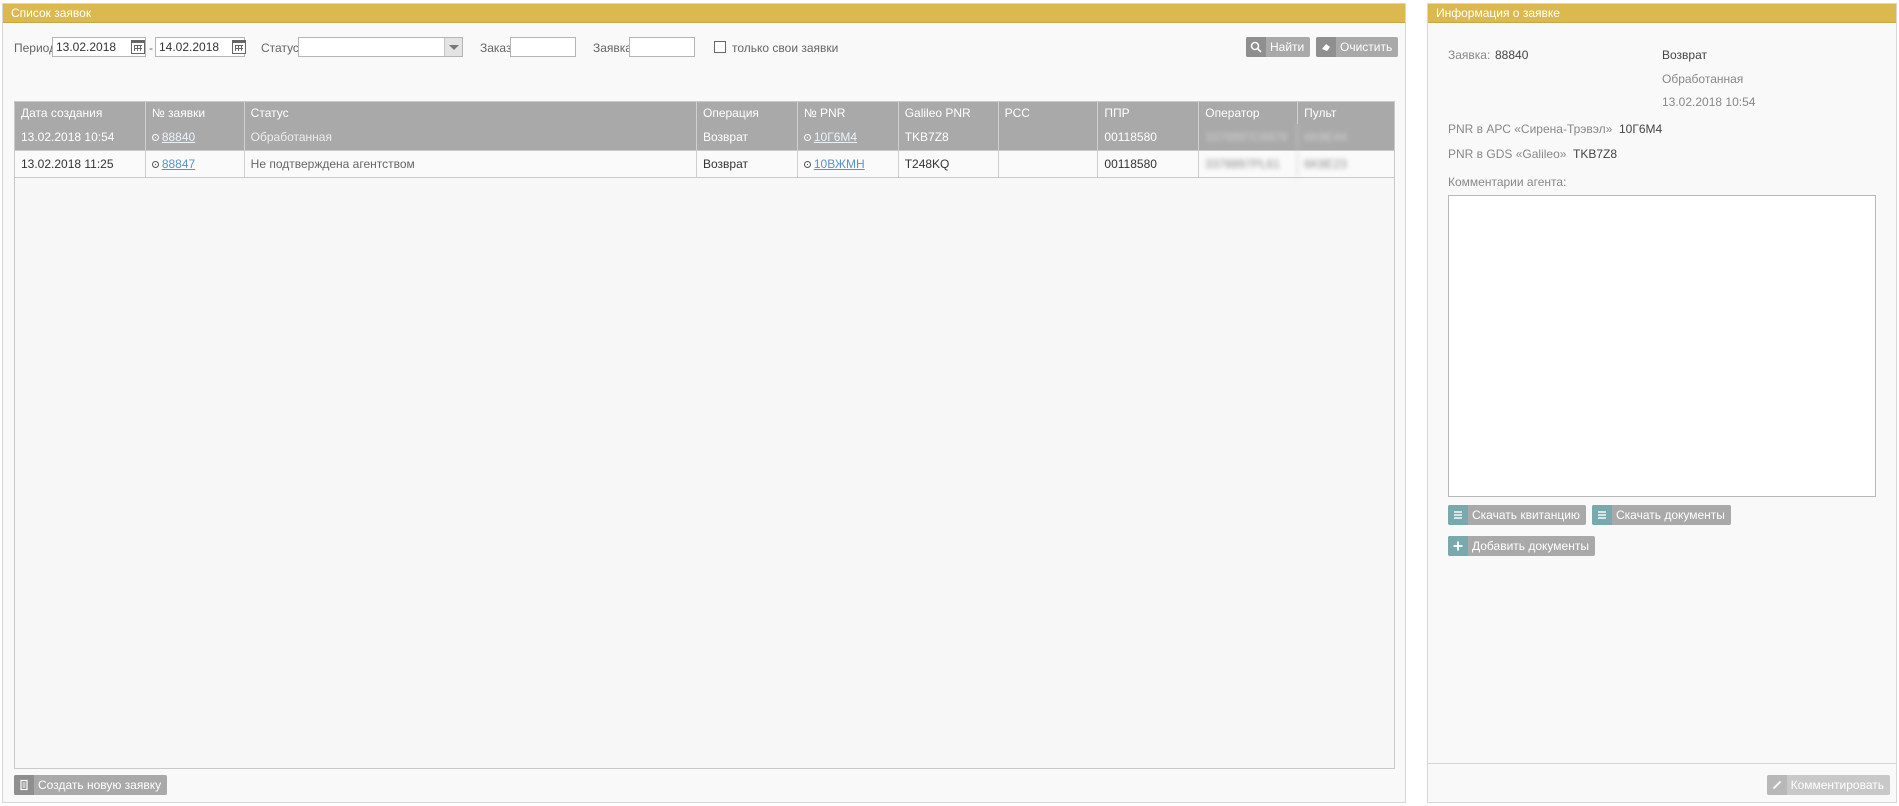 The height and width of the screenshot is (806, 1899). Describe the element at coordinates (1149, 113) in the screenshot. I see `col-ppr: ППР` at that location.